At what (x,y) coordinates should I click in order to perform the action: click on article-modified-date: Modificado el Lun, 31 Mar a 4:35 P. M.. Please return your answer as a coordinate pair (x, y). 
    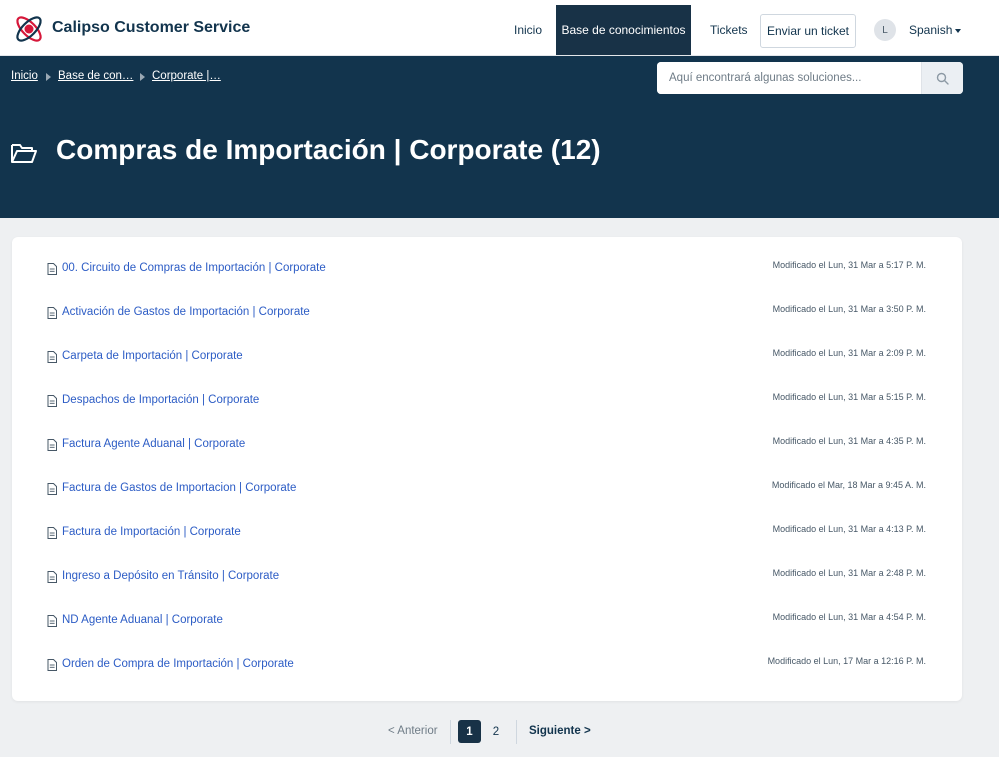
    Looking at the image, I should click on (849, 441).